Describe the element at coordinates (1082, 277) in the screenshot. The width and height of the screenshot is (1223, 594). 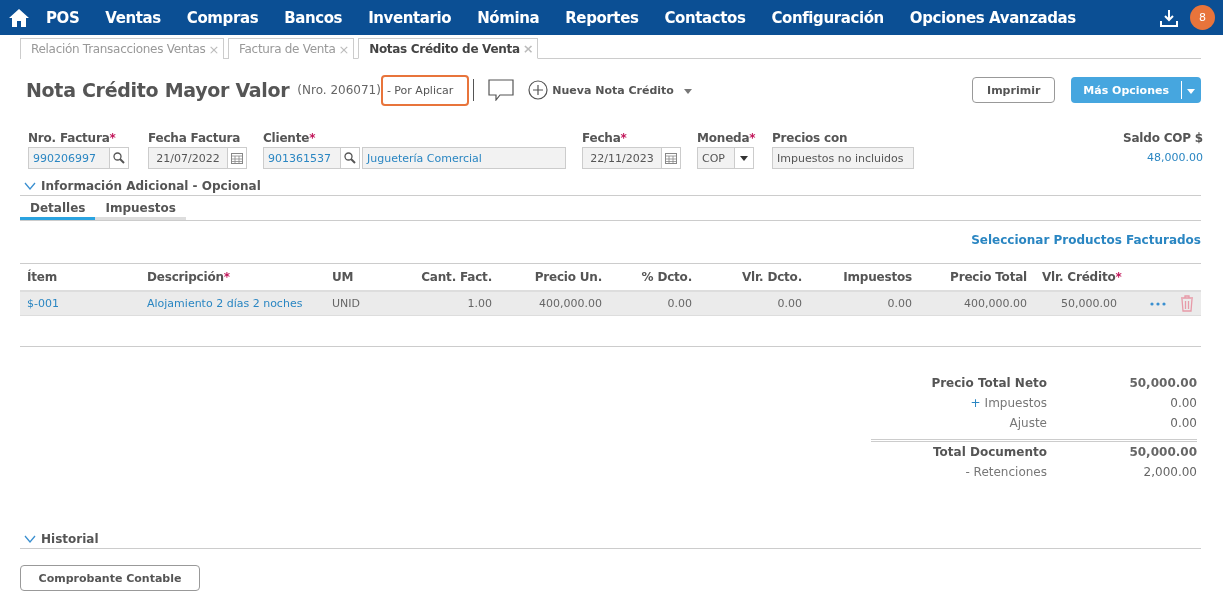
I see `column-header: Vlr. Crédito*` at that location.